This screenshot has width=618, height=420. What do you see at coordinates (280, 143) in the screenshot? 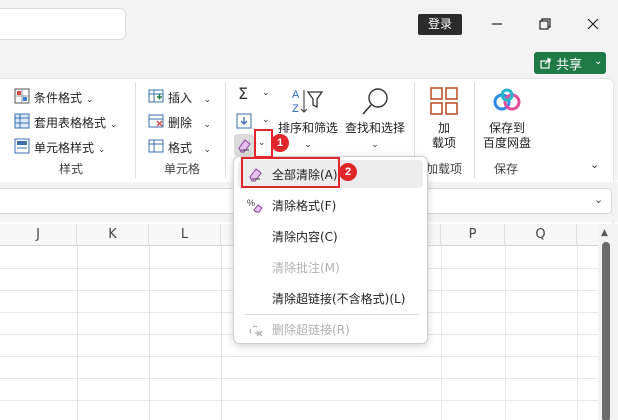
I see `annotation-badge-1: 1` at bounding box center [280, 143].